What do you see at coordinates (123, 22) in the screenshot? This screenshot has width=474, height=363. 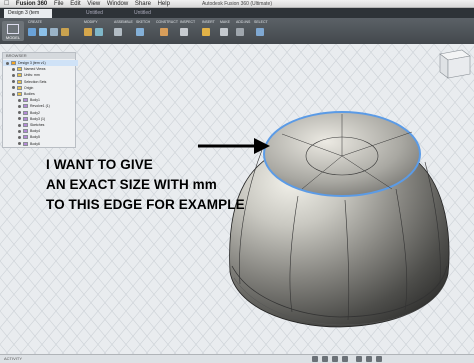 I see `group-label: ASSEMBLE` at bounding box center [123, 22].